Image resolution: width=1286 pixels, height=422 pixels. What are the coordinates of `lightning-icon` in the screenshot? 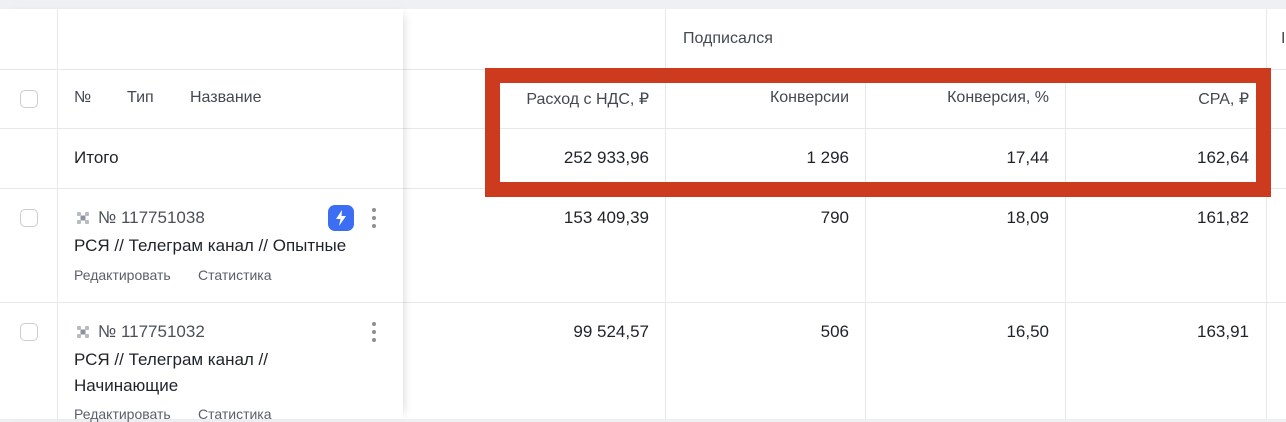 It's located at (341, 218).